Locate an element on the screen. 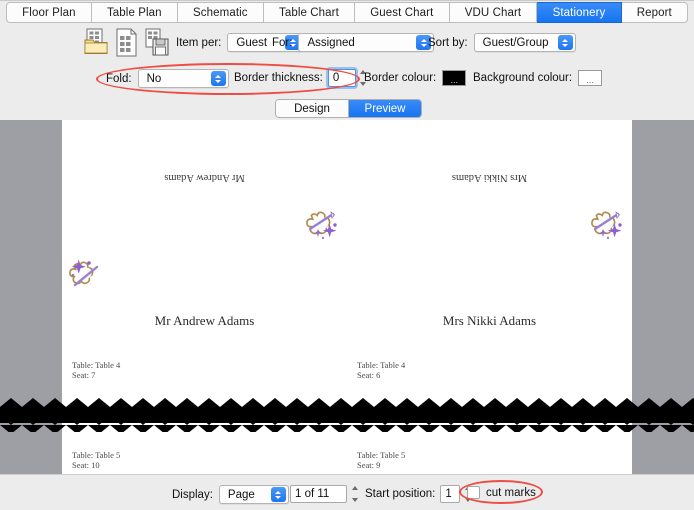 The height and width of the screenshot is (510, 694). page-number-value: 1 of 11 is located at coordinates (312, 494).